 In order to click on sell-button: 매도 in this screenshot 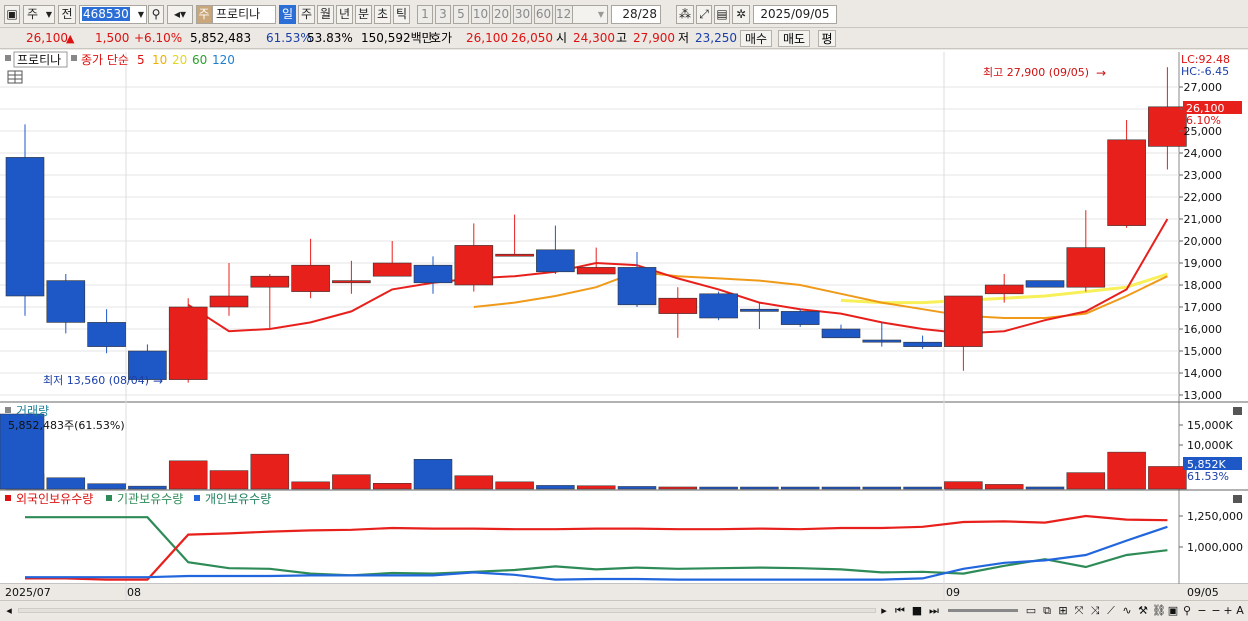, I will do `click(794, 38)`.